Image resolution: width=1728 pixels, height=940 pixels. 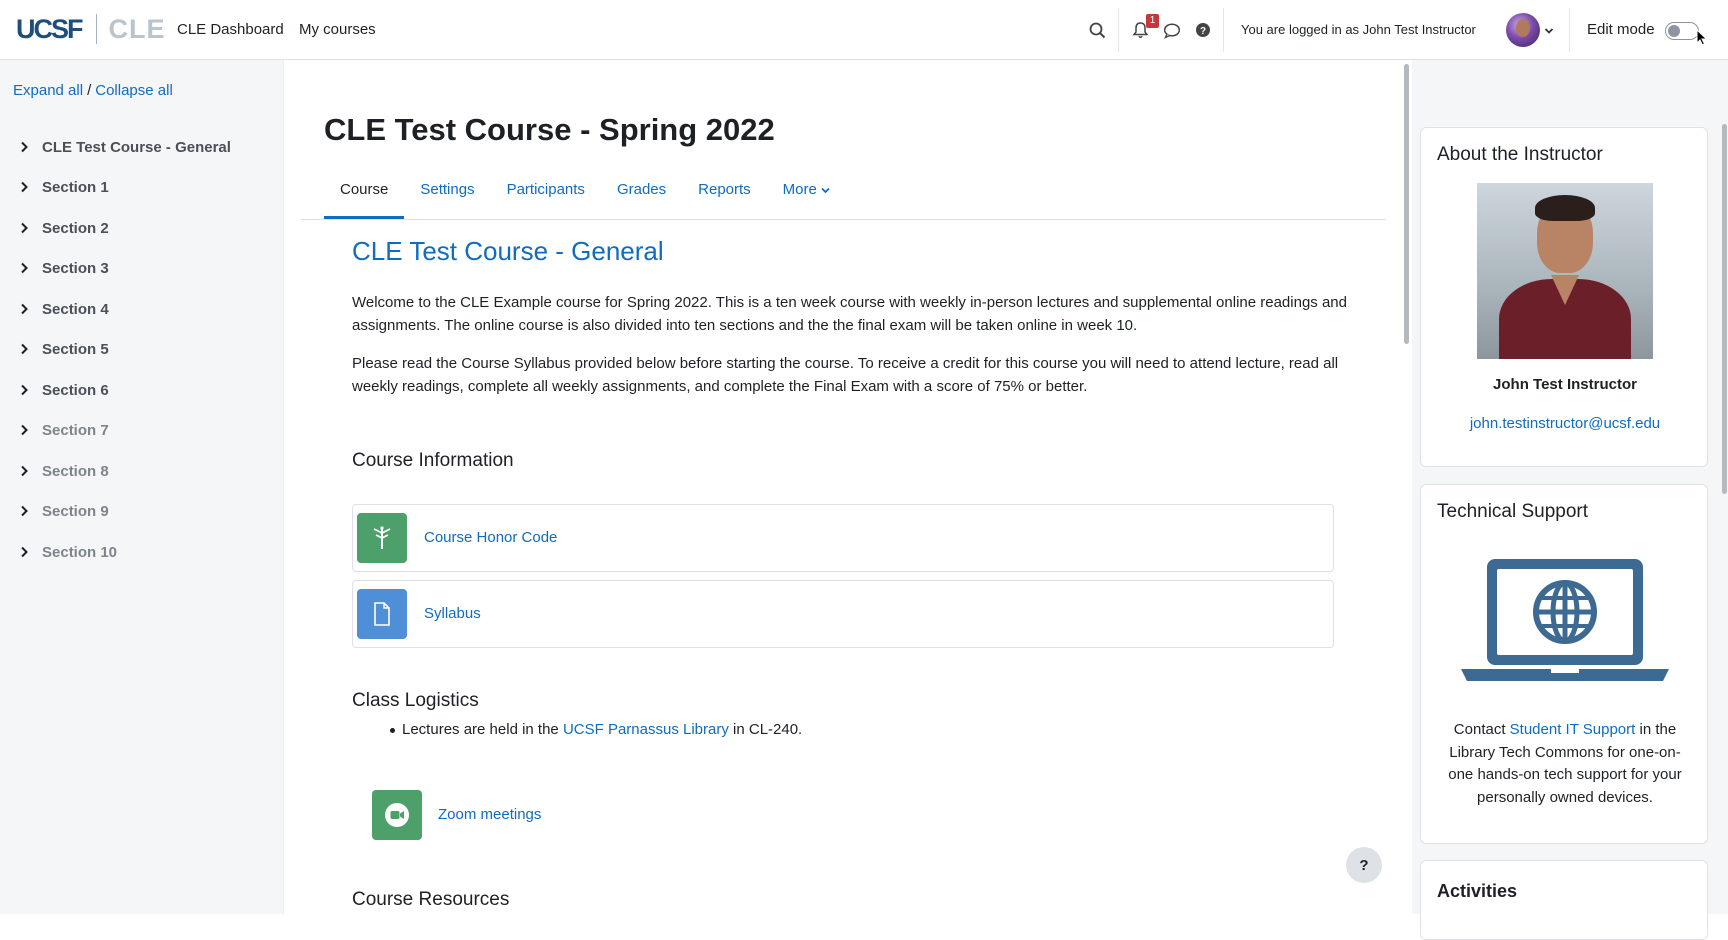 What do you see at coordinates (382, 538) in the screenshot?
I see `signpost-icon` at bounding box center [382, 538].